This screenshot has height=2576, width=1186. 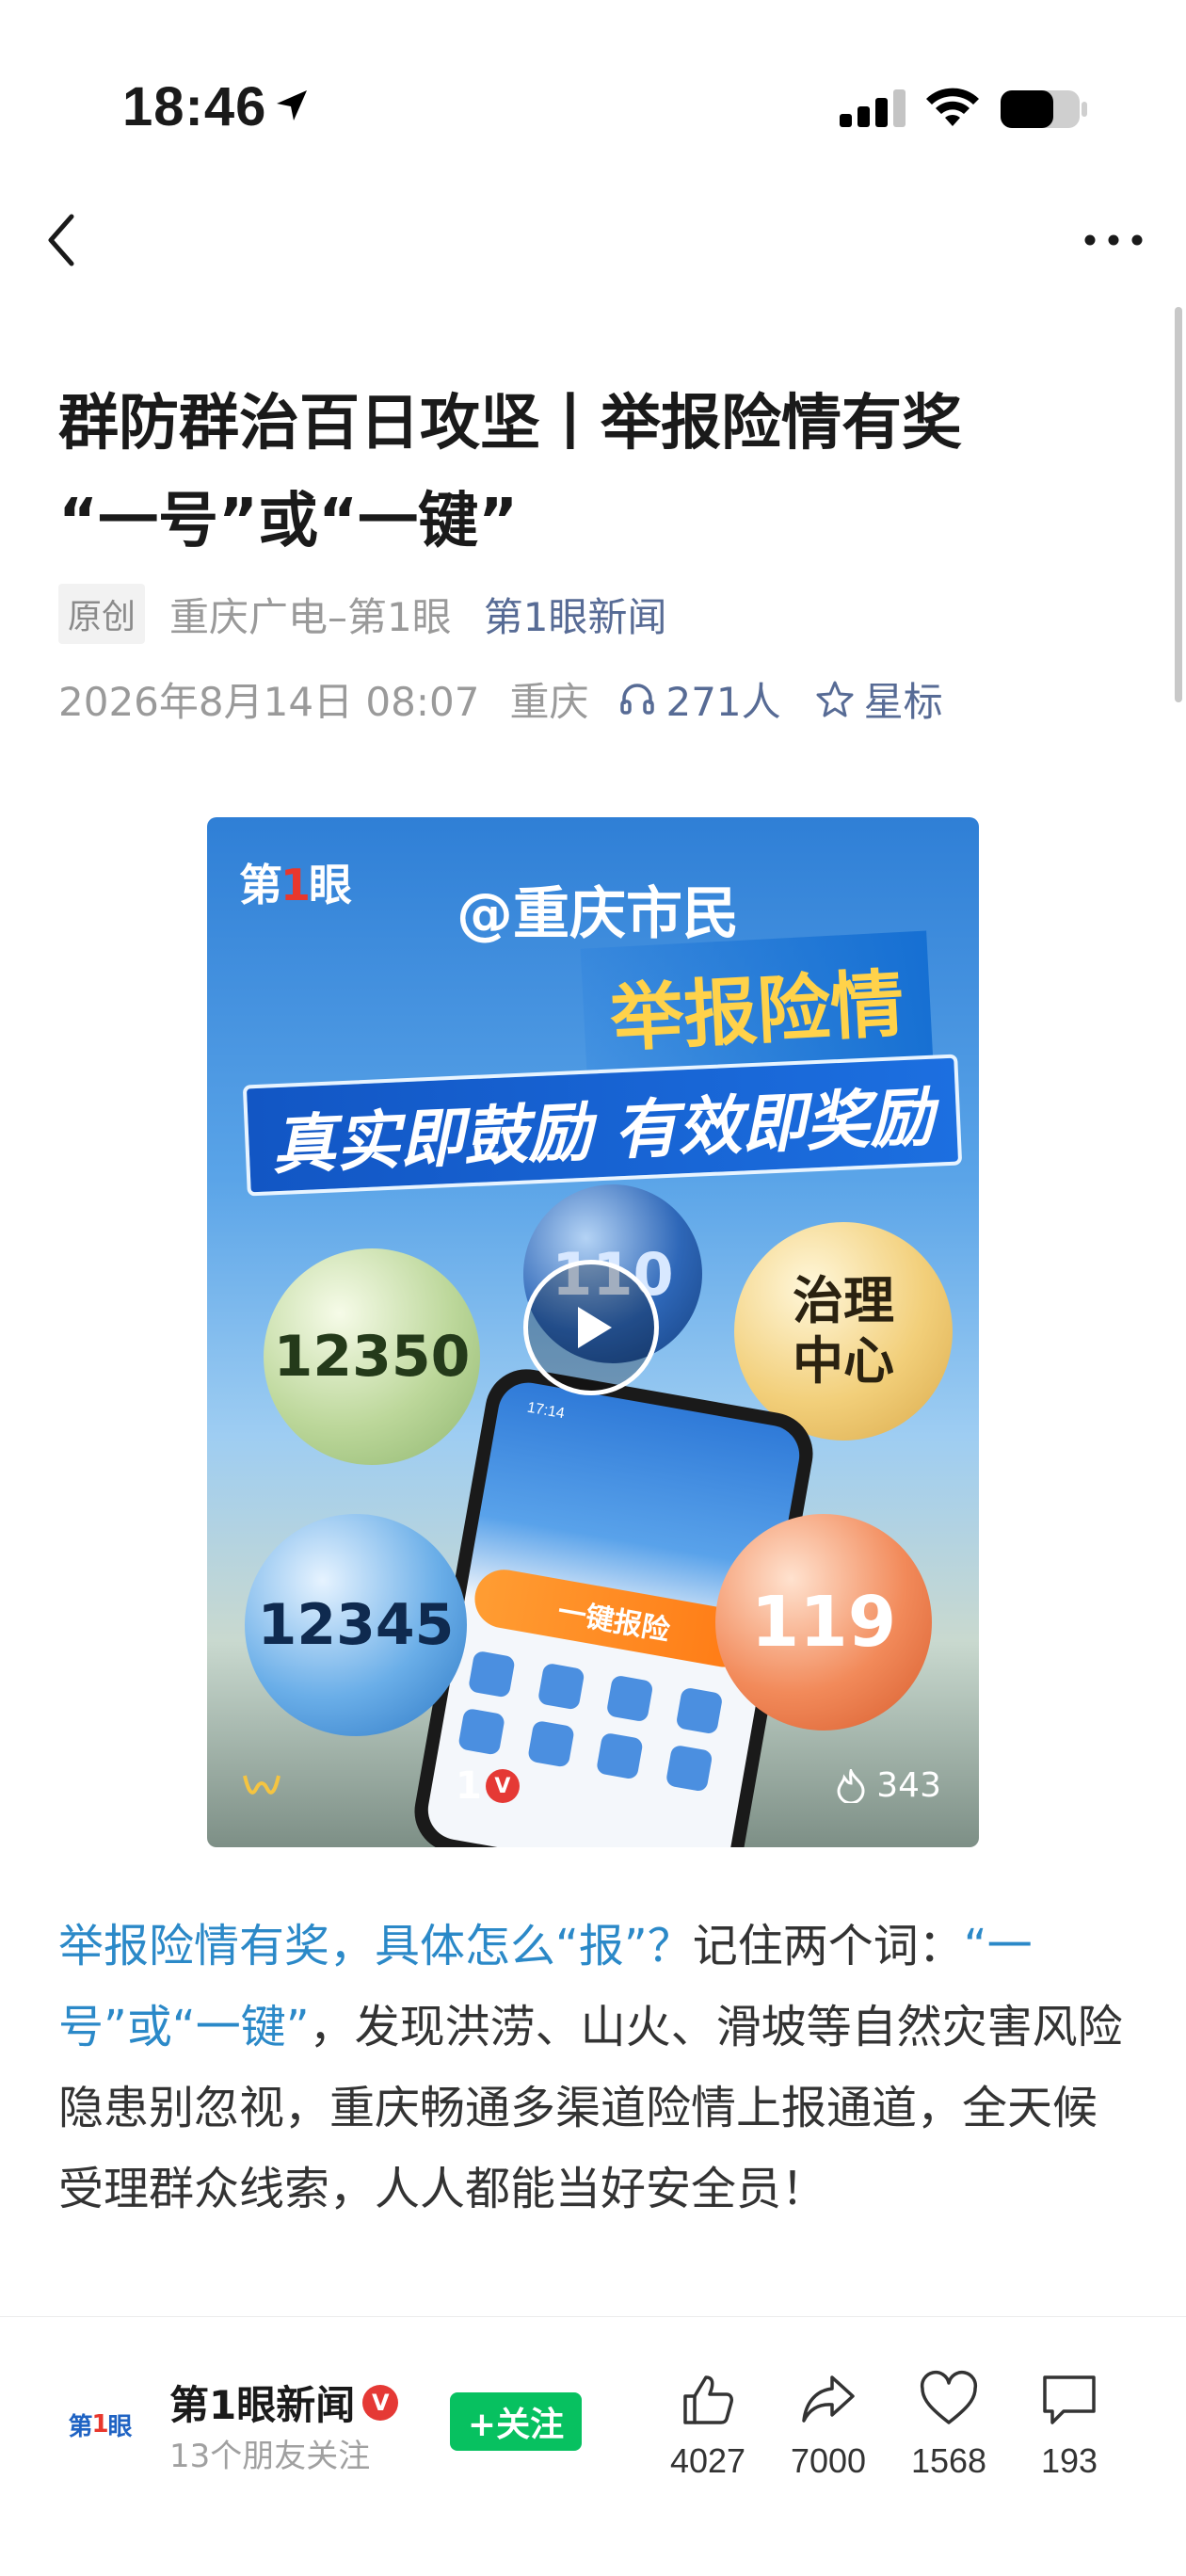 What do you see at coordinates (593, 94) in the screenshot?
I see `status-bar: 18:46` at bounding box center [593, 94].